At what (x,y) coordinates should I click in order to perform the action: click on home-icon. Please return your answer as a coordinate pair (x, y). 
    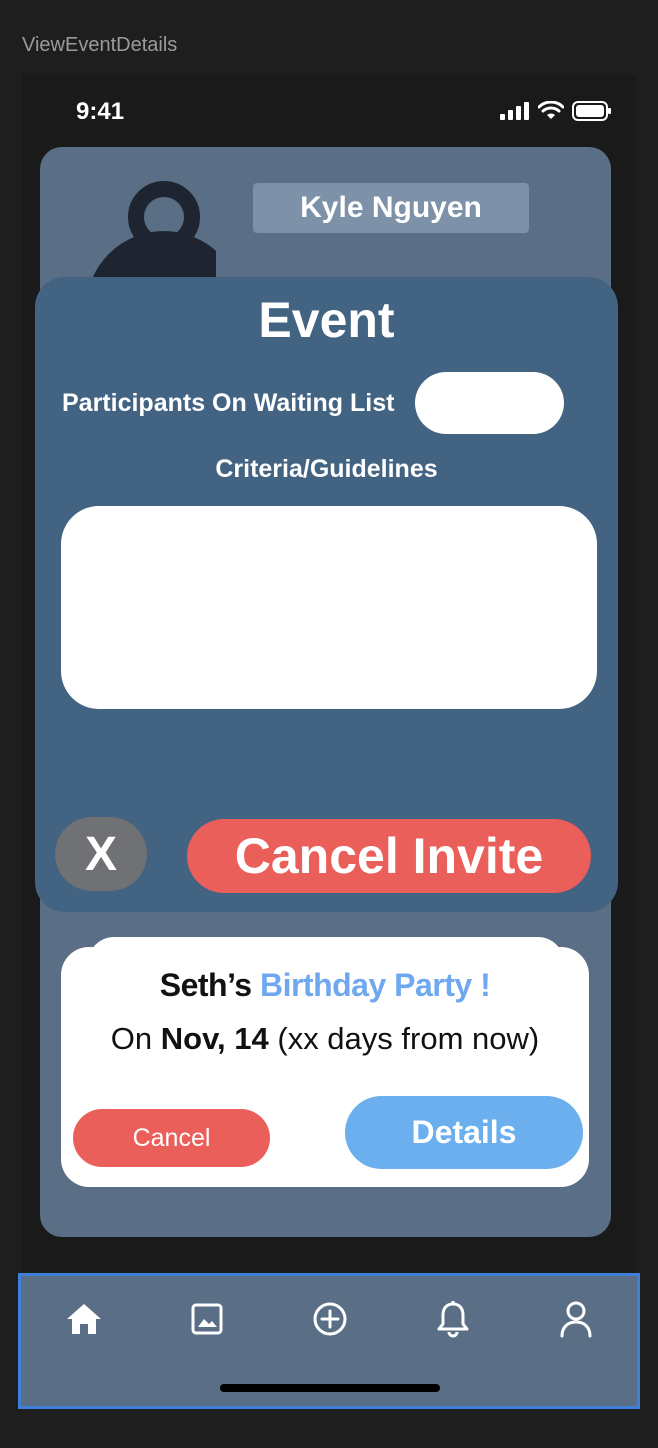
    Looking at the image, I should click on (84, 1319).